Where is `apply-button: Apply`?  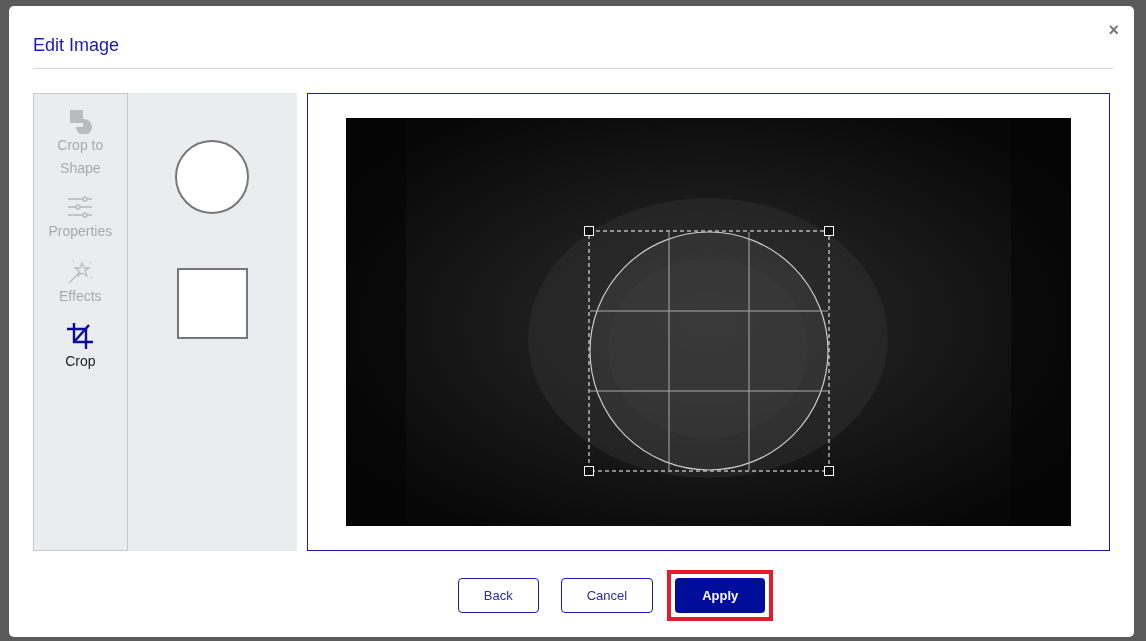
apply-button: Apply is located at coordinates (720, 595).